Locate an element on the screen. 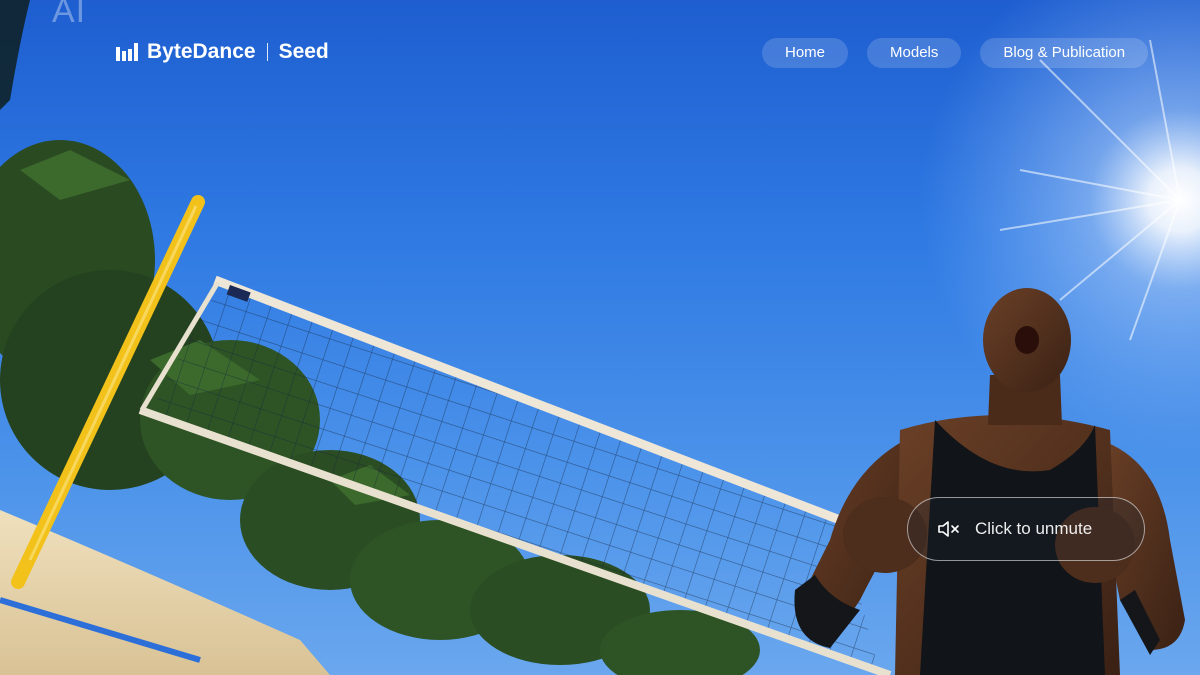 The image size is (1200, 675). nav-blog-publication: Blog & Publication is located at coordinates (1064, 53).